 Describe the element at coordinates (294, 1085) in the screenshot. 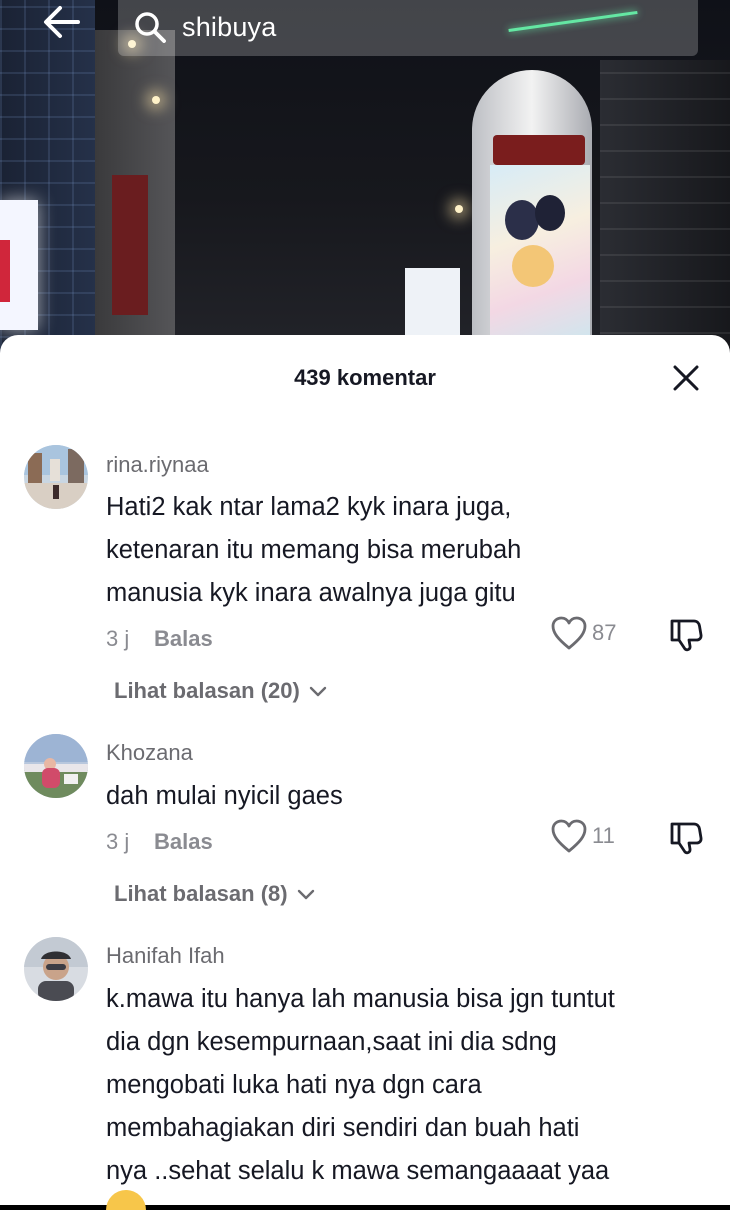

I see `comment-line: mengobati luka hati nya dgn cara` at that location.